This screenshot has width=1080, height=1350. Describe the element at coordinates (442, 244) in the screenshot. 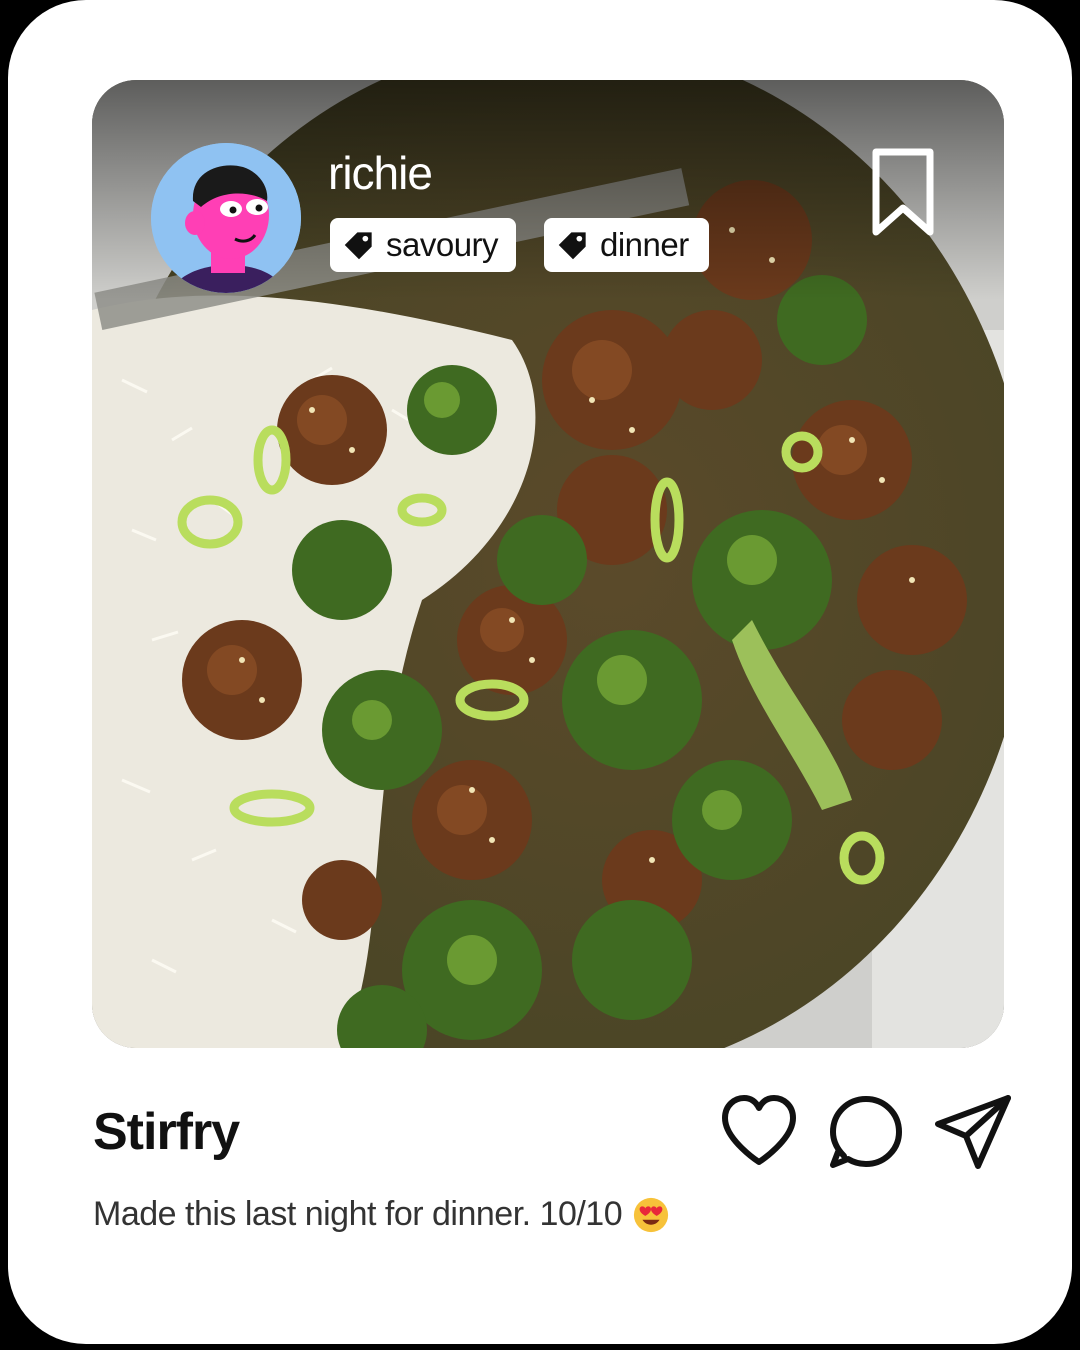

I see `tag-label: savoury` at that location.